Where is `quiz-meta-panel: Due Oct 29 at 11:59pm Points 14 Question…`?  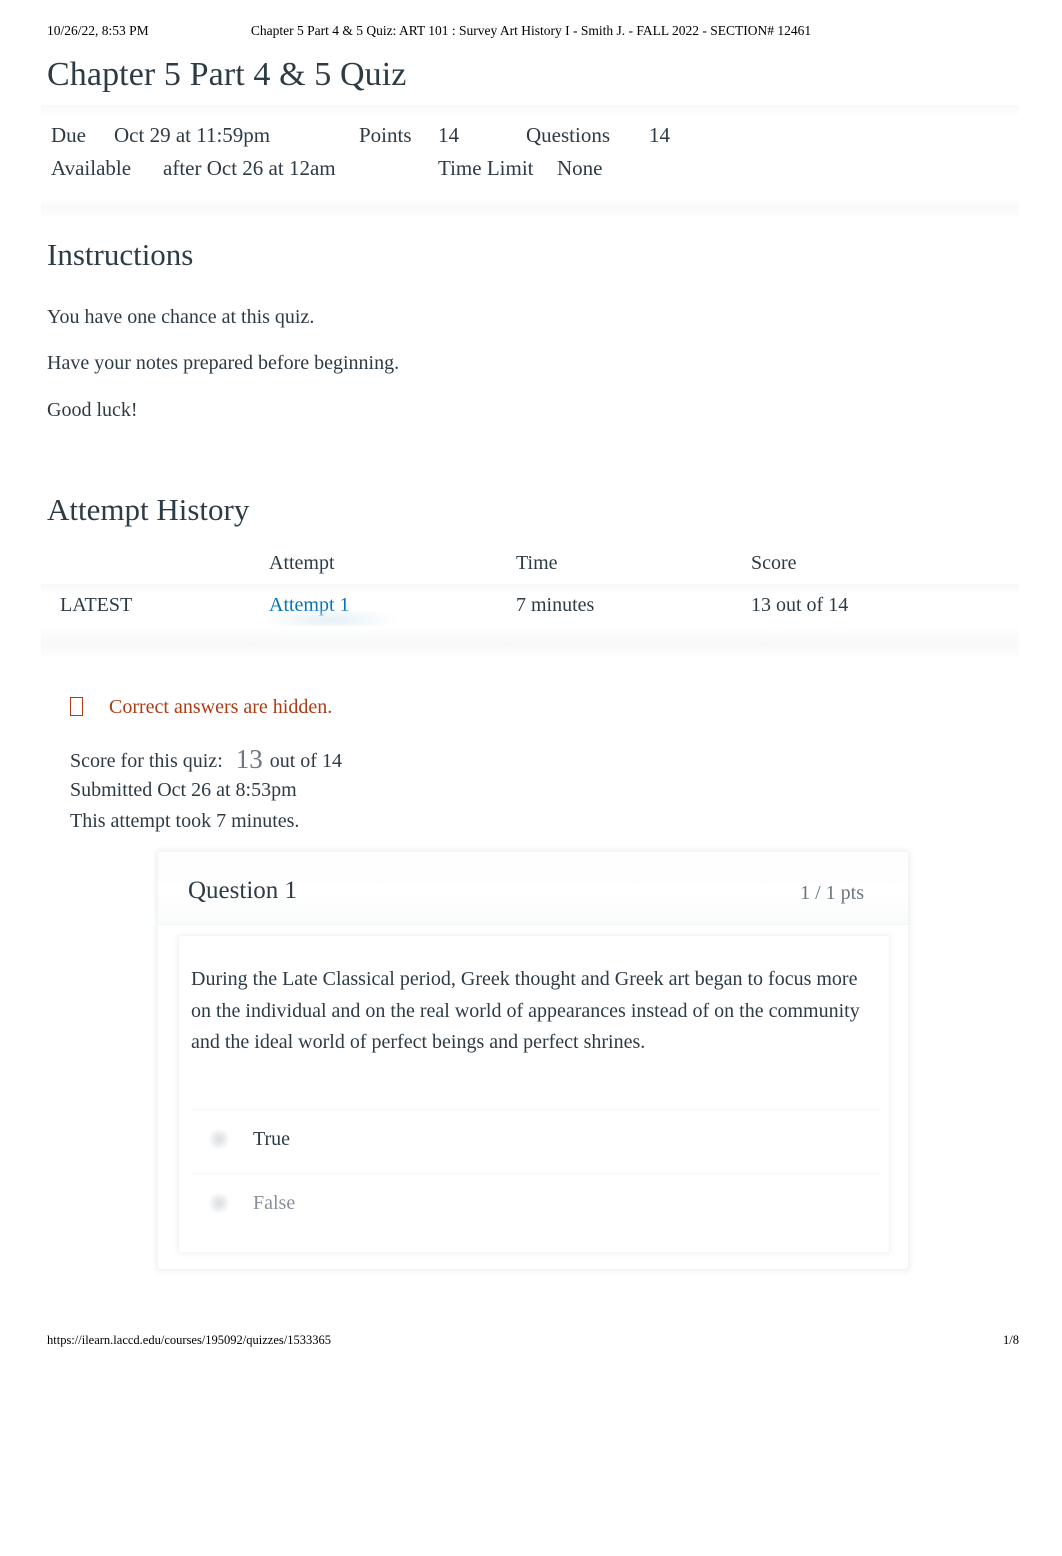 quiz-meta-panel: Due Oct 29 at 11:59pm Points 14 Question… is located at coordinates (530, 161).